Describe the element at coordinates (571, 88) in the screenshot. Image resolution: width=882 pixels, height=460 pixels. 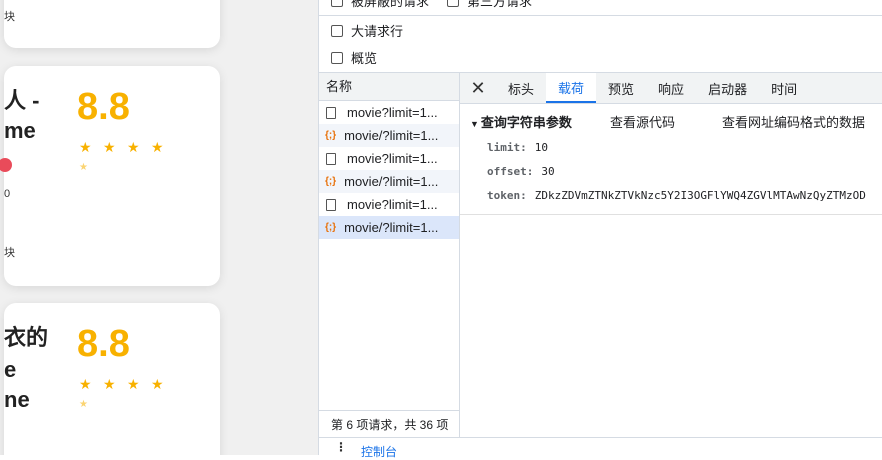
I see `tab-payload: 载荷` at that location.